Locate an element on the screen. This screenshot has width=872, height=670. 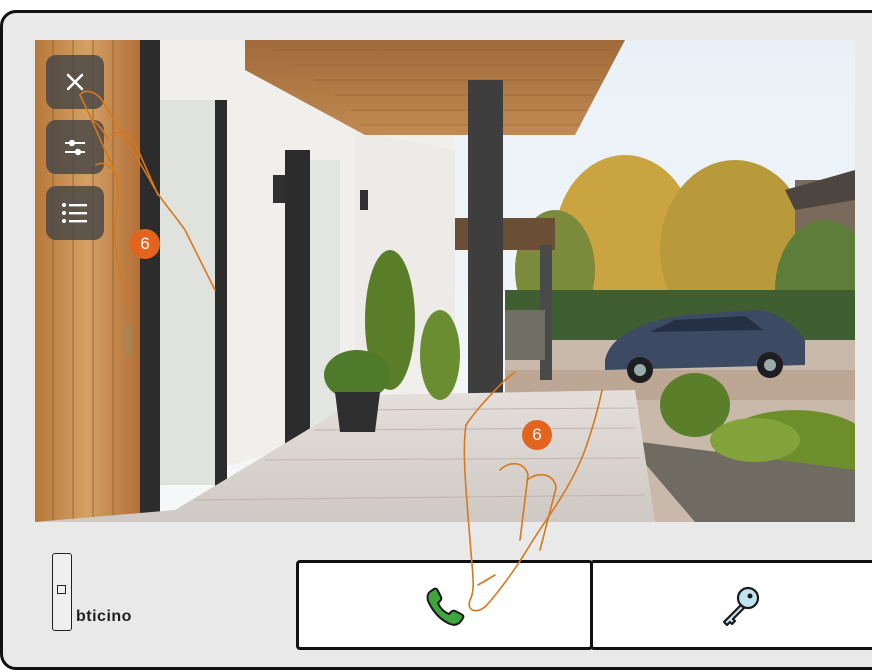
phone-handset-icon is located at coordinates (445, 606).